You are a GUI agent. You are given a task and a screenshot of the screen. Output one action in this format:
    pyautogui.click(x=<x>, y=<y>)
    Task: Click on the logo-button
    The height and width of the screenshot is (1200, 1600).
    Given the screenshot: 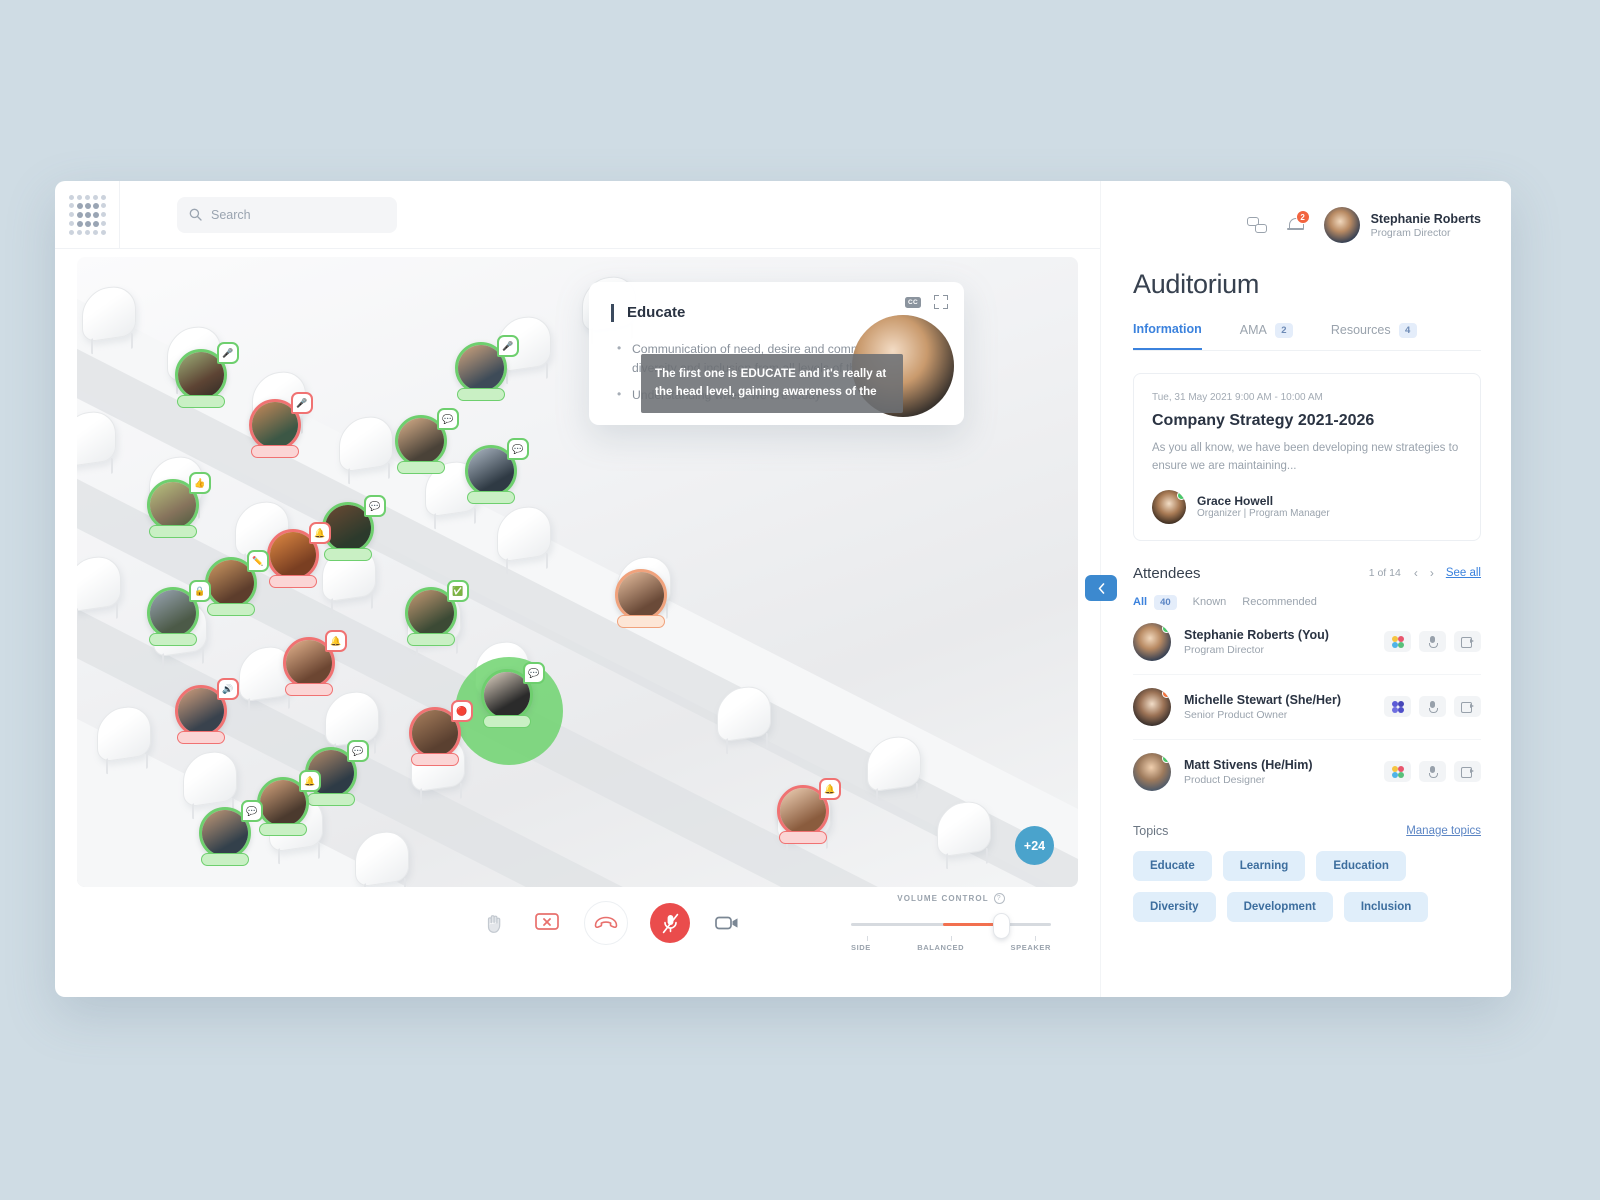 What is the action you would take?
    pyautogui.click(x=87, y=215)
    